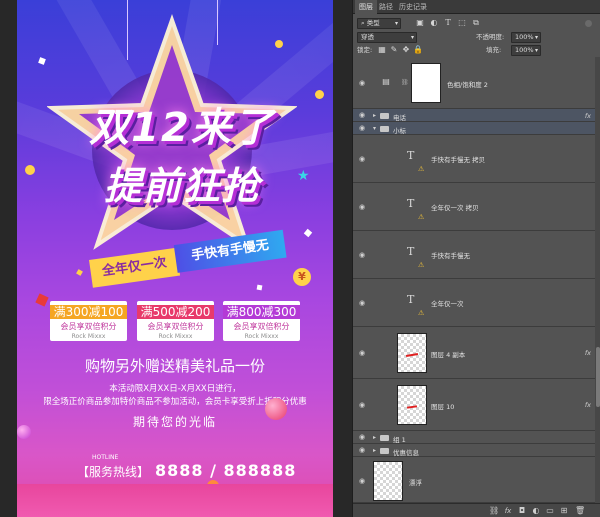 Image resolution: width=600 pixels, height=517 pixels. Describe the element at coordinates (448, 23) in the screenshot. I see `filter-type-icon: T` at that location.